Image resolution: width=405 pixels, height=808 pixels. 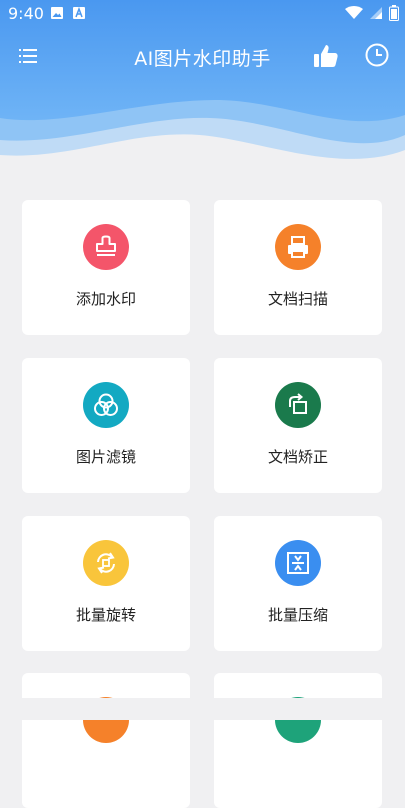 What do you see at coordinates (298, 740) in the screenshot?
I see `tool-card-partial-right` at bounding box center [298, 740].